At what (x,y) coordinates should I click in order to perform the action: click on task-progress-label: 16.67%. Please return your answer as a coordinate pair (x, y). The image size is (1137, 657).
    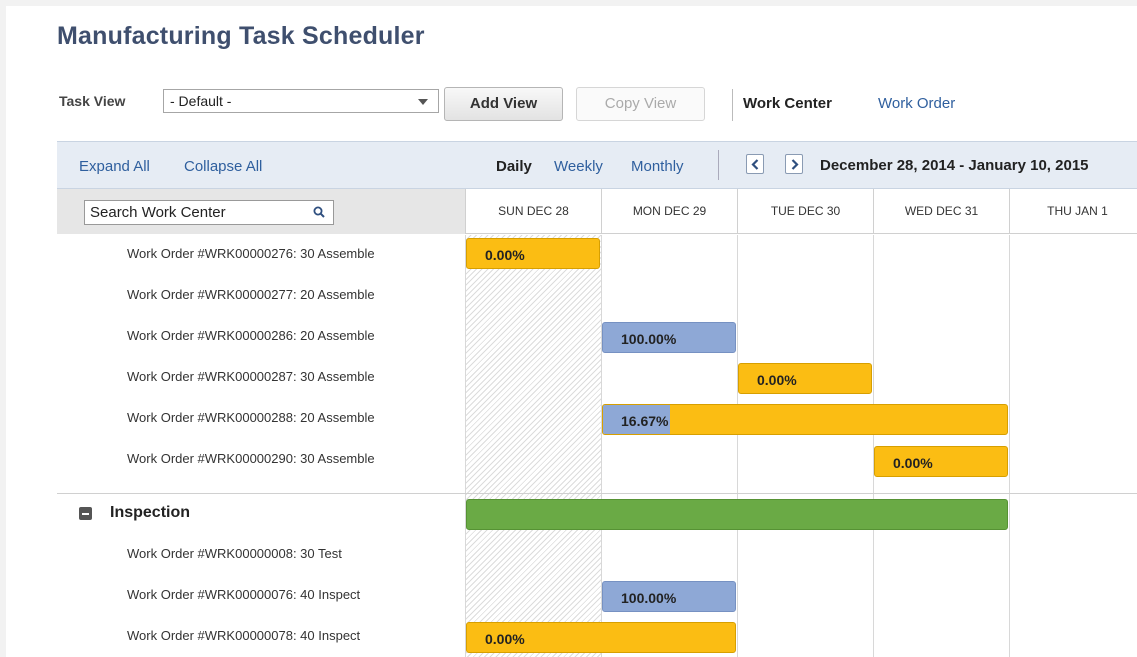
    Looking at the image, I should click on (645, 421).